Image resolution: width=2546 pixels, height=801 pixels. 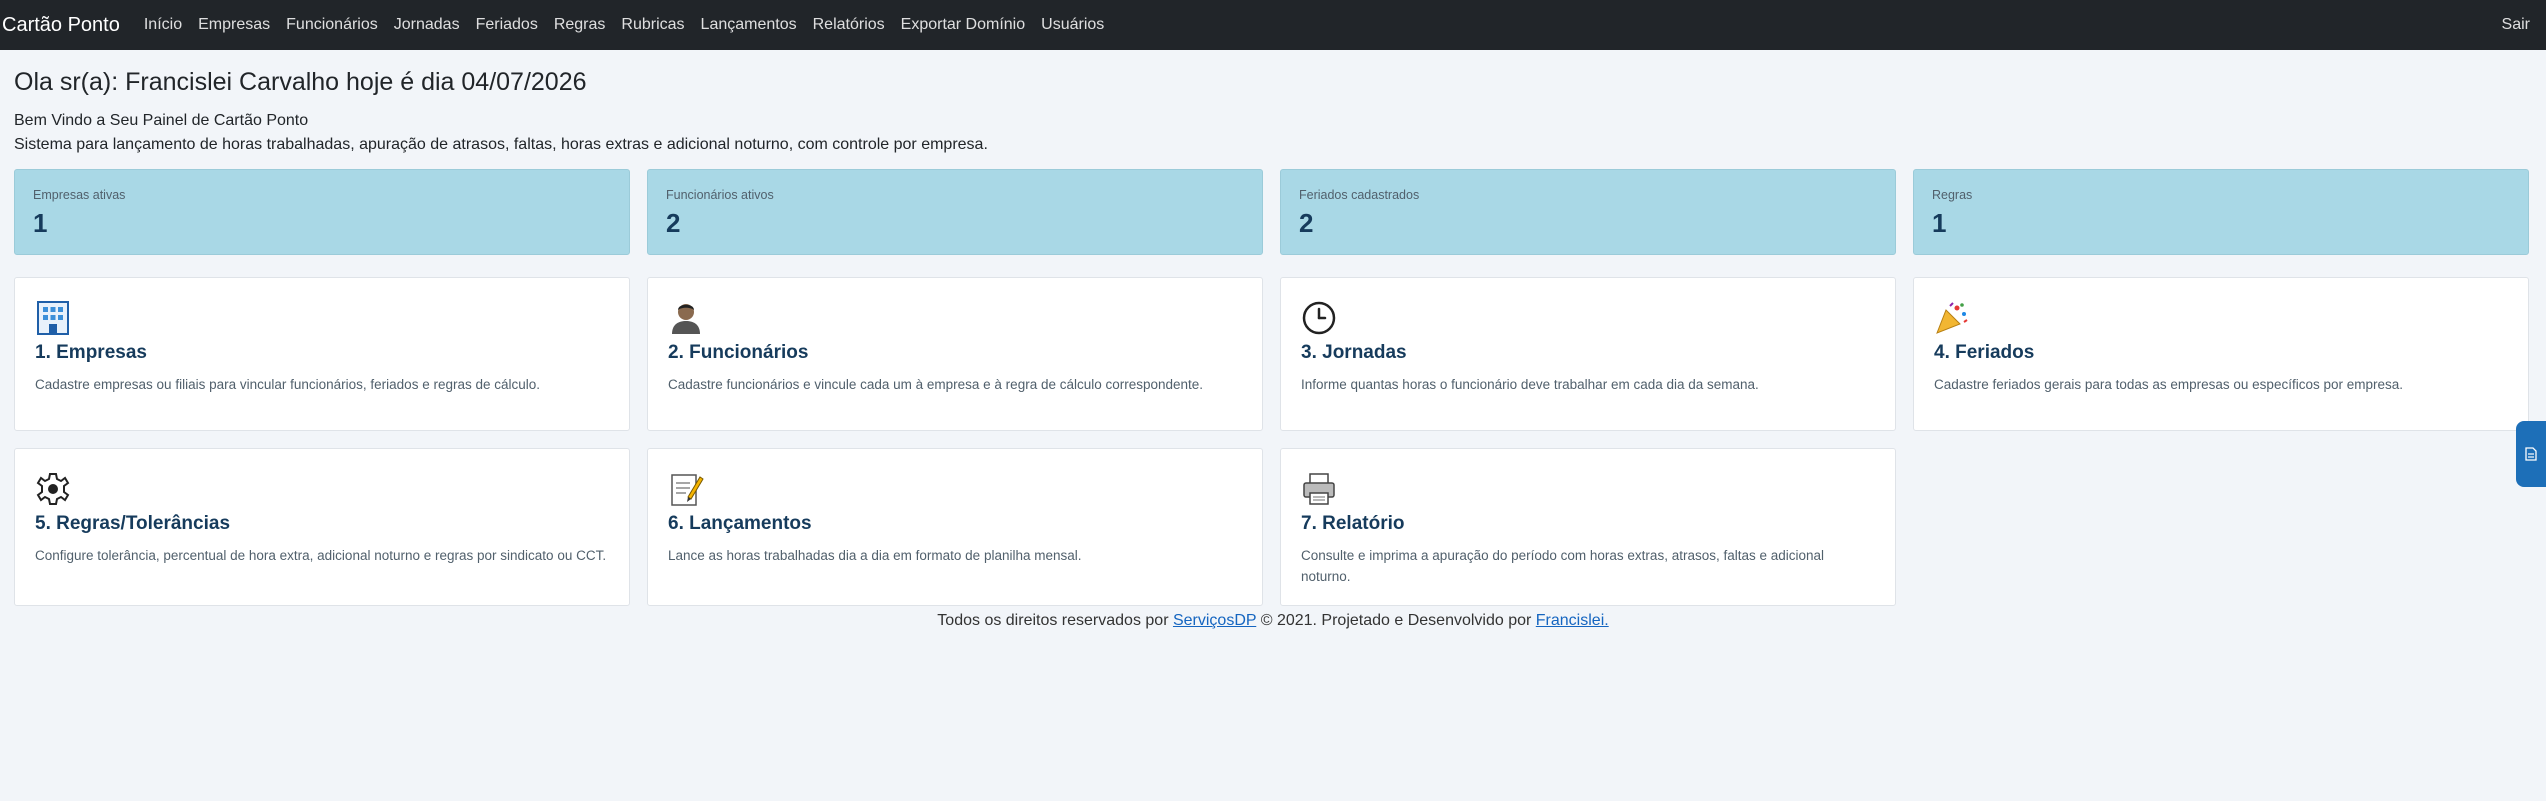 I want to click on logout-link: Sair, so click(x=2516, y=25).